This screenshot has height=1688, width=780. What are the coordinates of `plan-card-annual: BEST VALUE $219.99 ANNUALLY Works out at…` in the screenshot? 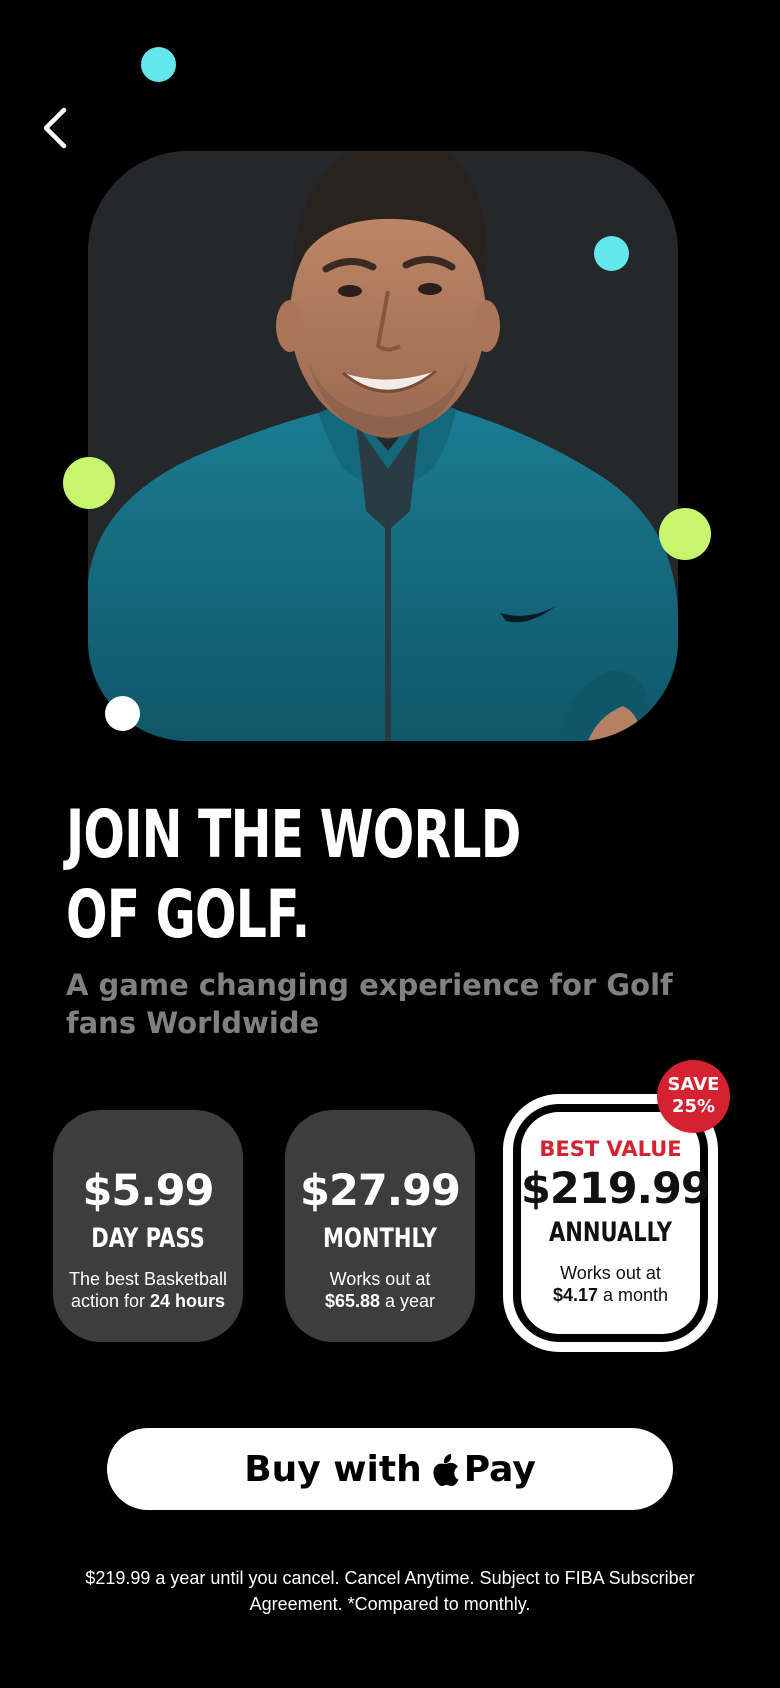 It's located at (610, 1223).